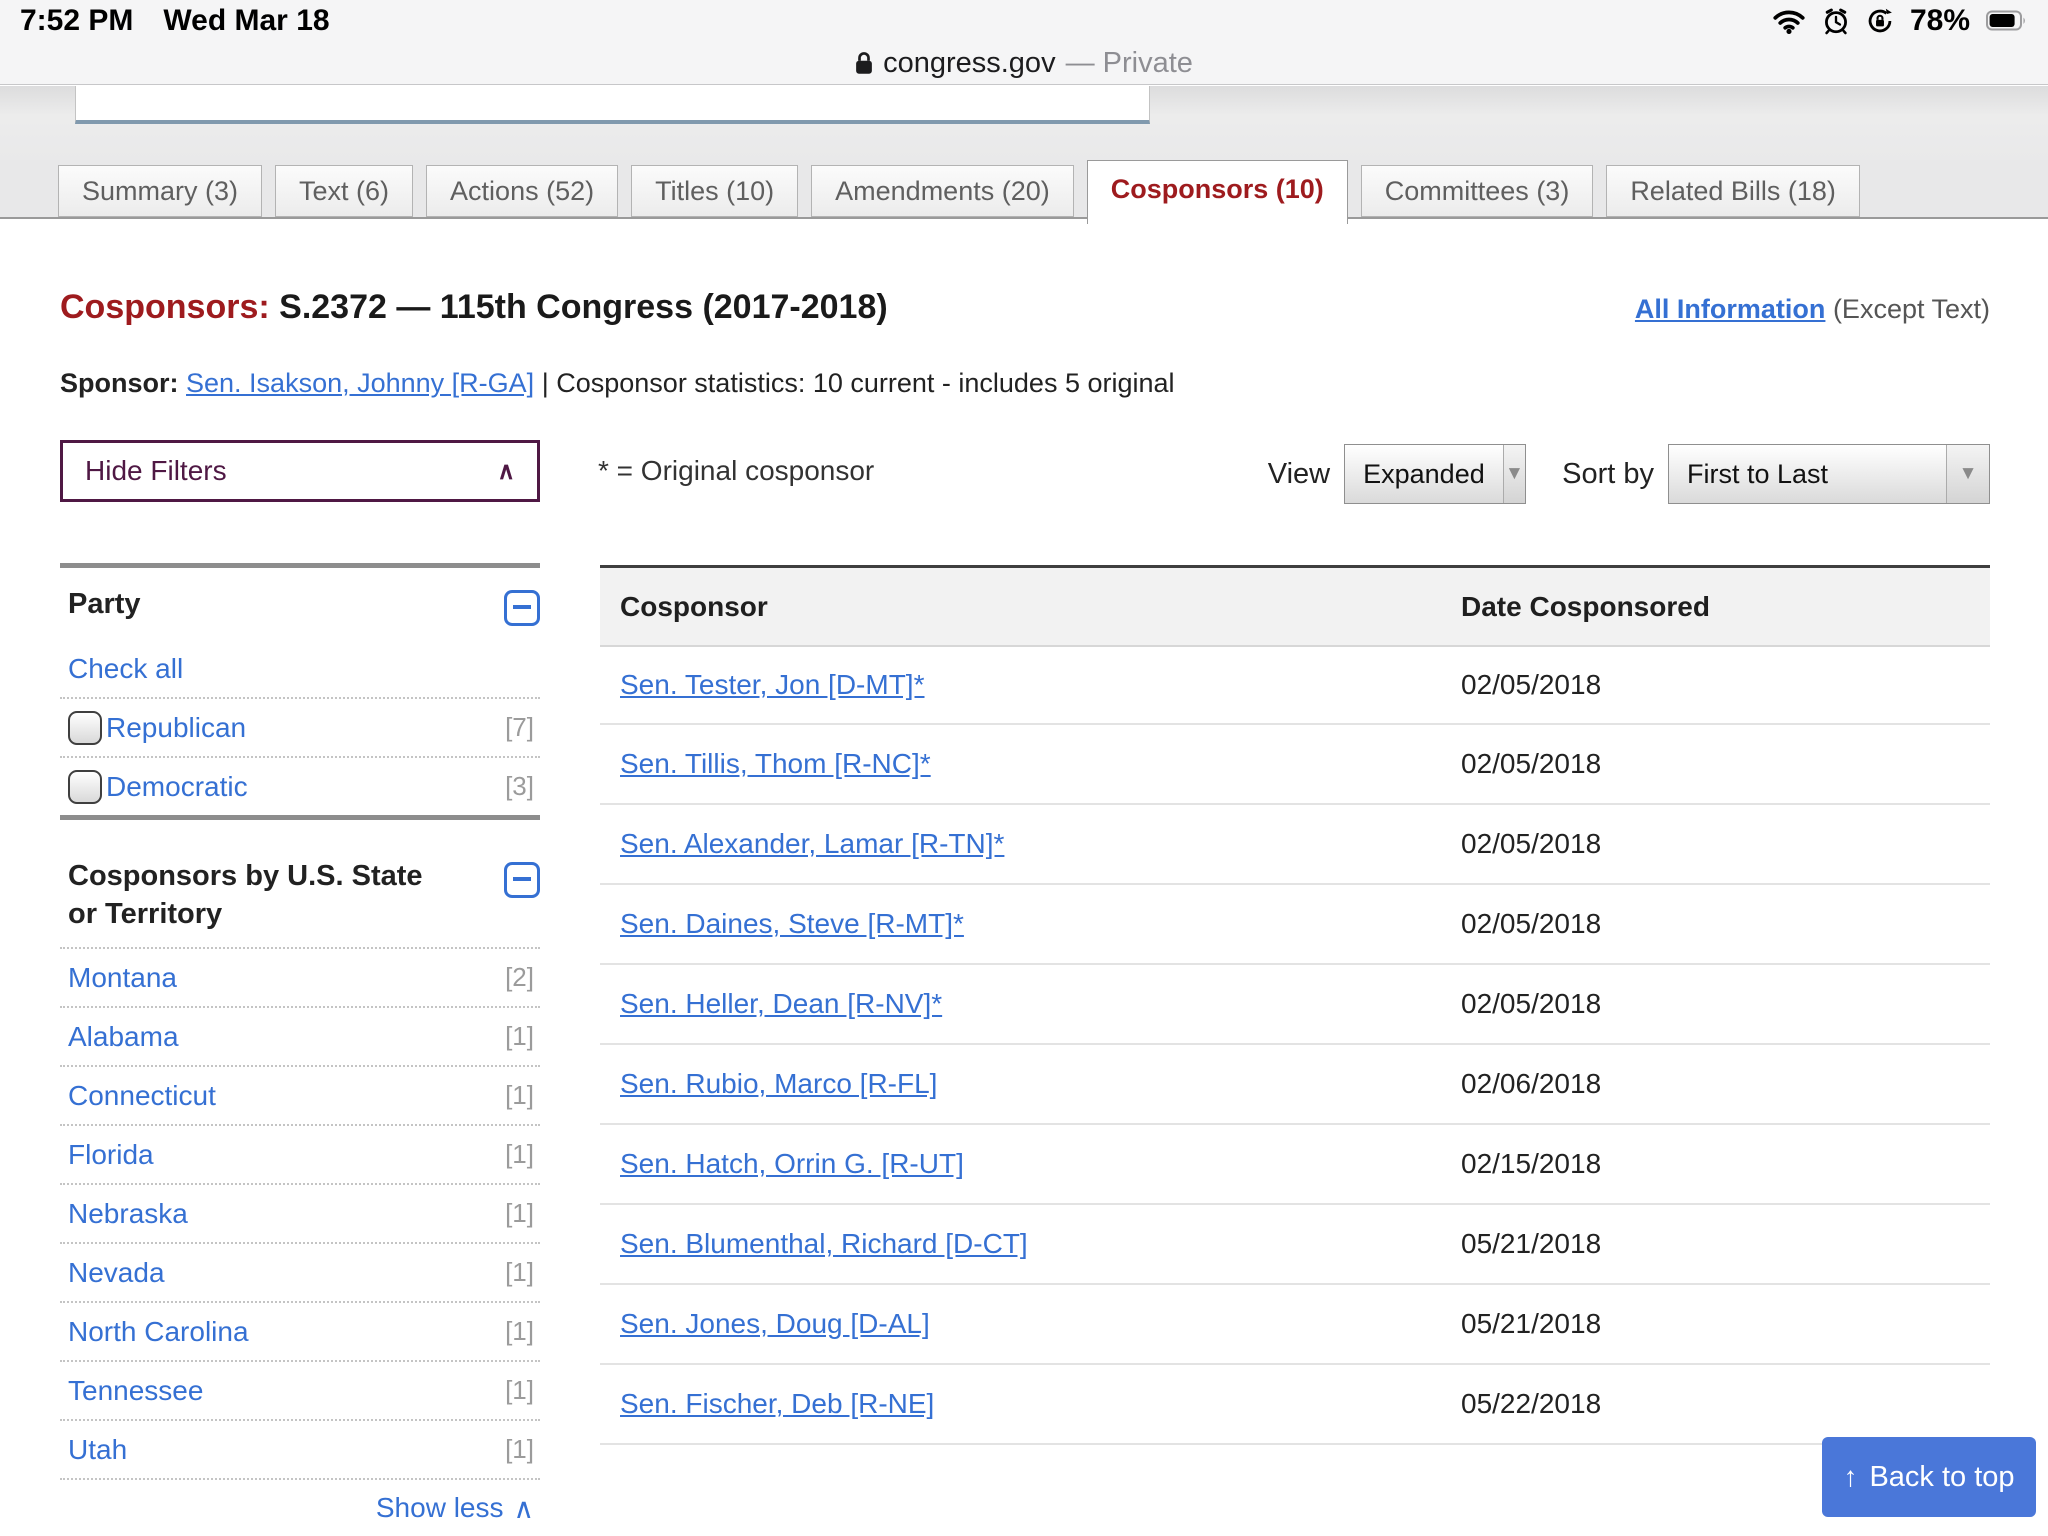 The height and width of the screenshot is (1536, 2048). I want to click on site-search-box, so click(612, 105).